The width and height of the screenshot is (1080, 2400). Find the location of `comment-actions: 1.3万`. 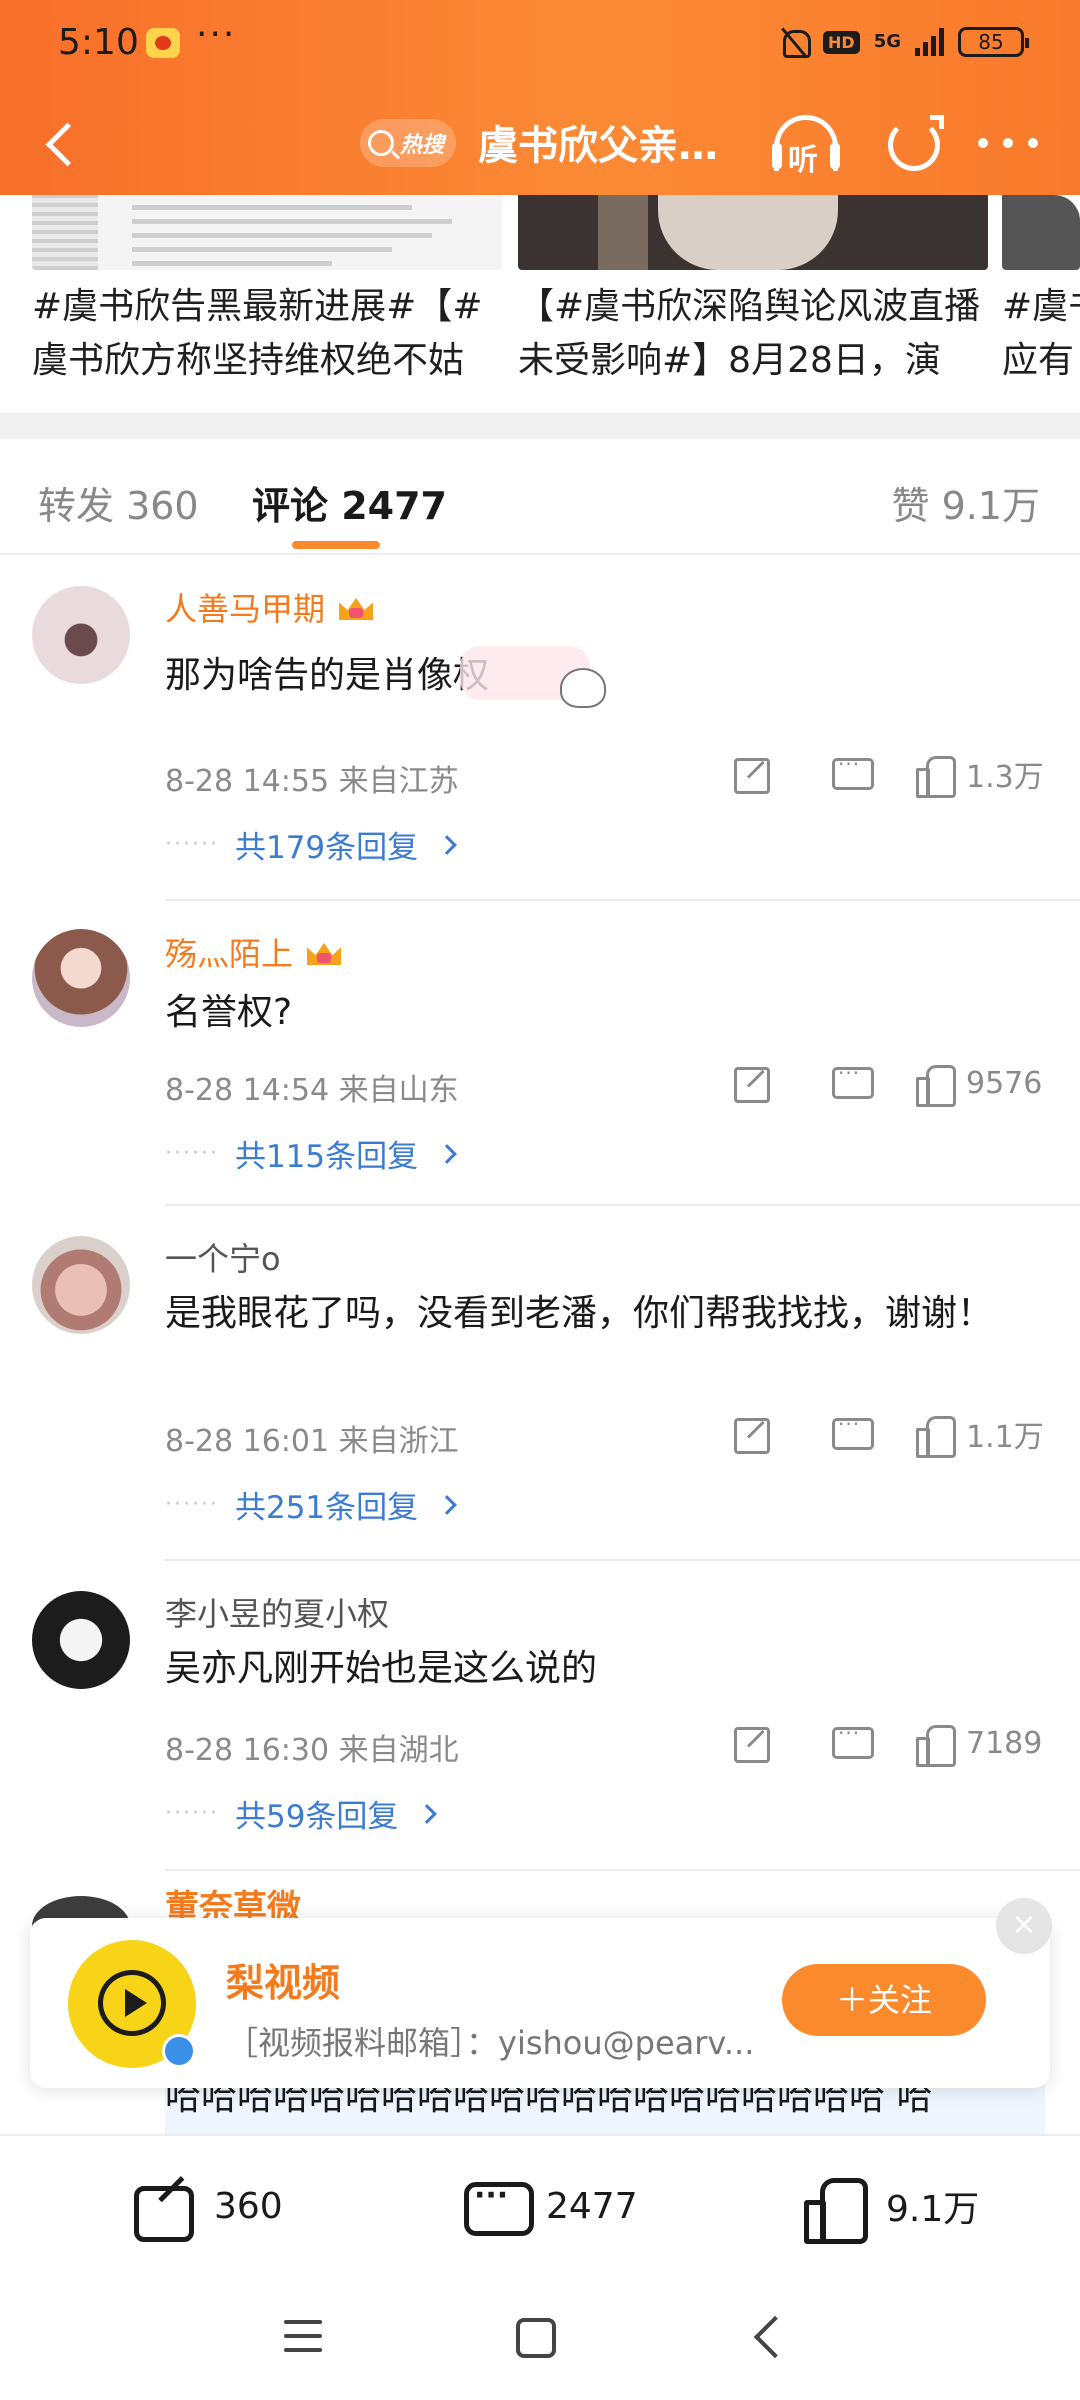

comment-actions: 1.3万 is located at coordinates (873, 775).